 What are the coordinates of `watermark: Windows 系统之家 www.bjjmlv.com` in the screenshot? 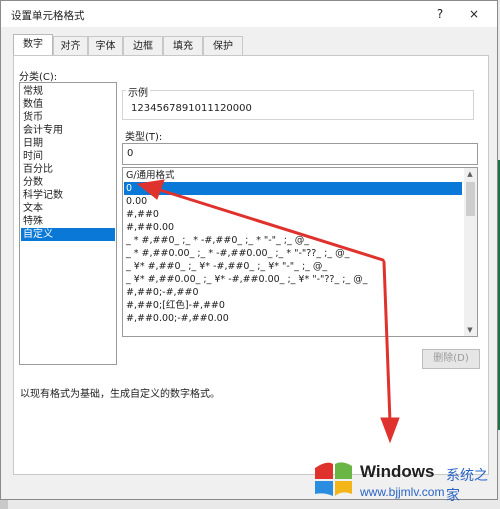 It's located at (400, 480).